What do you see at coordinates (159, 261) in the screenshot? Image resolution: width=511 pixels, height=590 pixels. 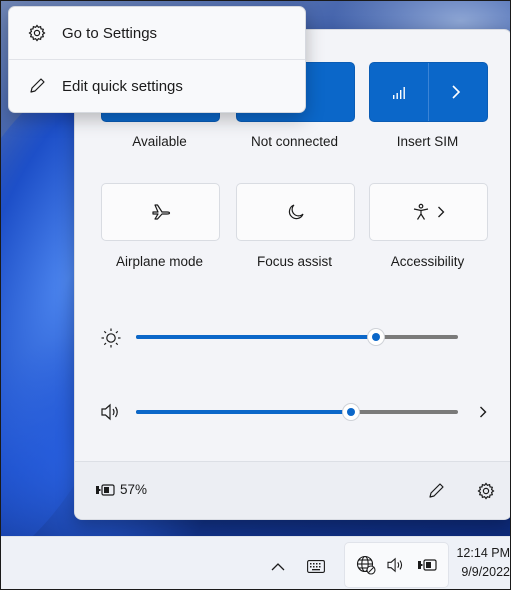 I see `airplane-mode-label: Airplane mode` at bounding box center [159, 261].